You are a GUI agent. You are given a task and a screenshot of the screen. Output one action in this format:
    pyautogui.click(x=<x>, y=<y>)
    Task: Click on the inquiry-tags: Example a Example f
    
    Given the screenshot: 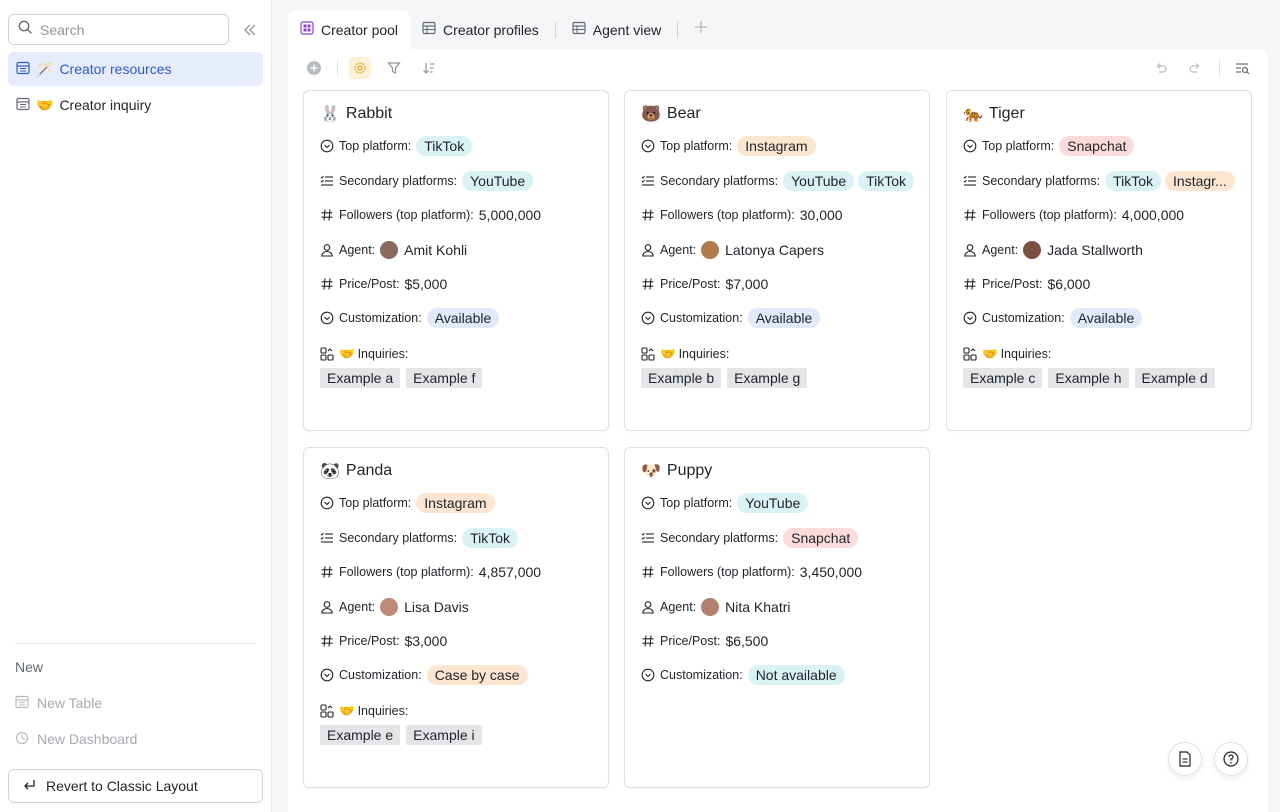 What is the action you would take?
    pyautogui.click(x=401, y=378)
    